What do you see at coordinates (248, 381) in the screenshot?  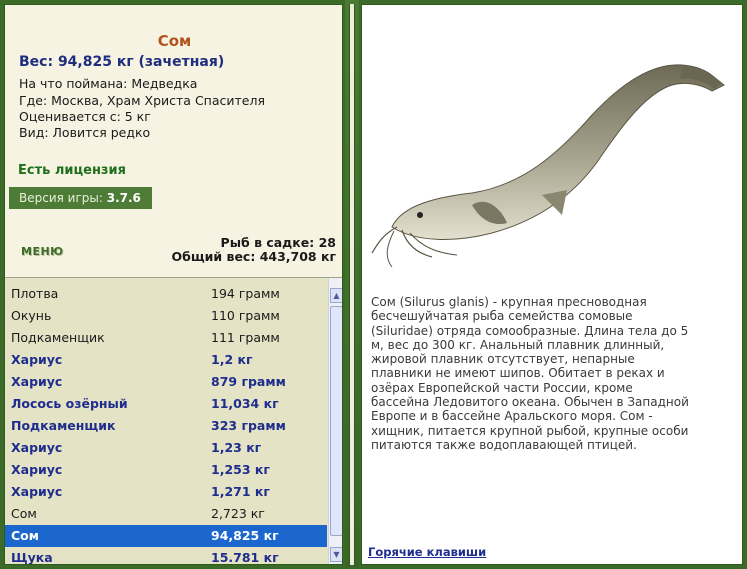 I see `catch-fish-weight: 879 грамм` at bounding box center [248, 381].